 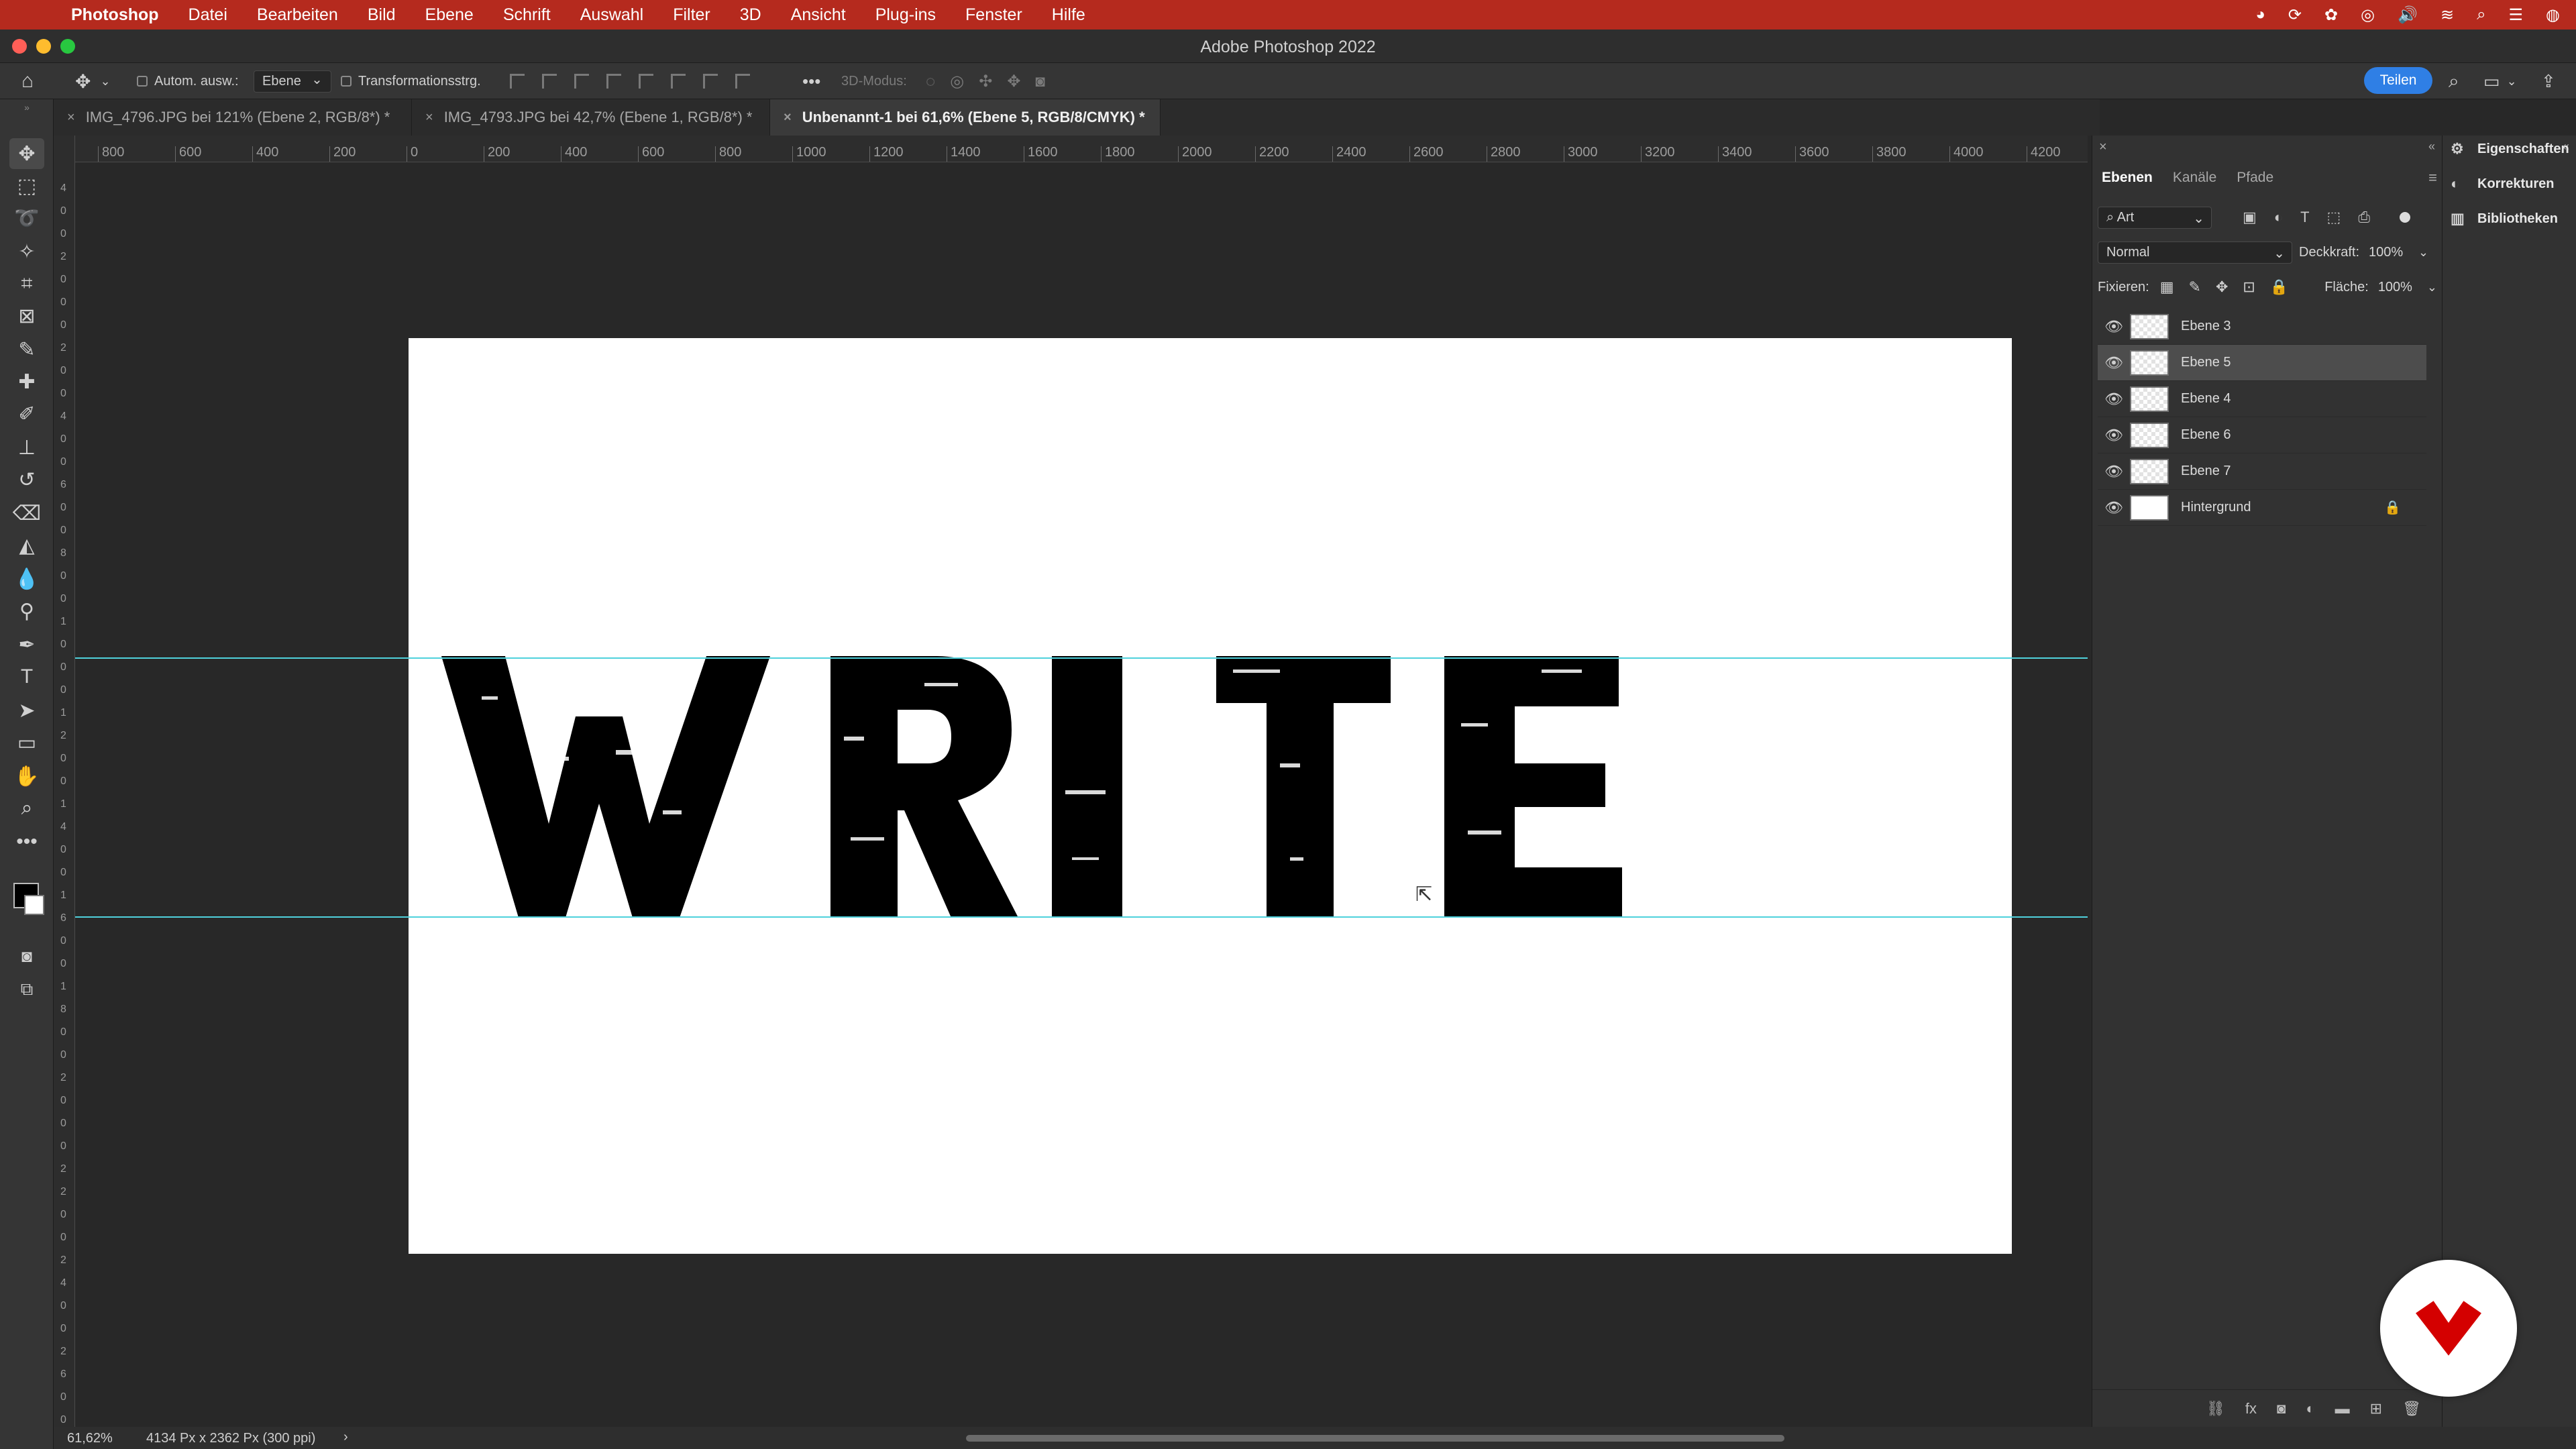 I want to click on layer-style-icon: fx, so click(x=2251, y=1408).